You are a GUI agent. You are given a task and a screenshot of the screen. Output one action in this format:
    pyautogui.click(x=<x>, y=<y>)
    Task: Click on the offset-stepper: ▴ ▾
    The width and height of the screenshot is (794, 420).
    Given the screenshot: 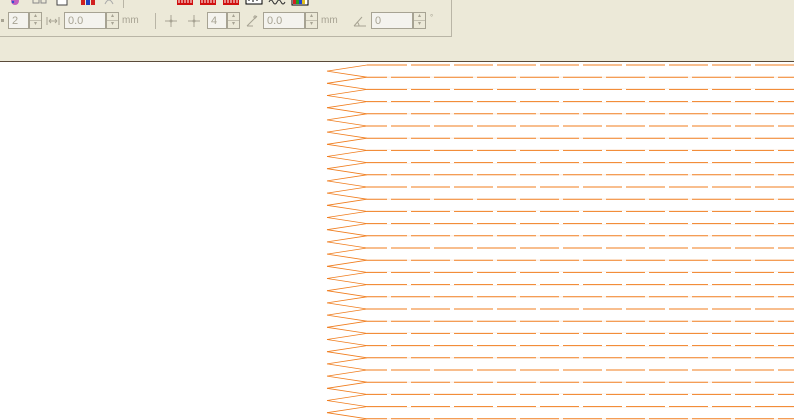 What is the action you would take?
    pyautogui.click(x=112, y=20)
    